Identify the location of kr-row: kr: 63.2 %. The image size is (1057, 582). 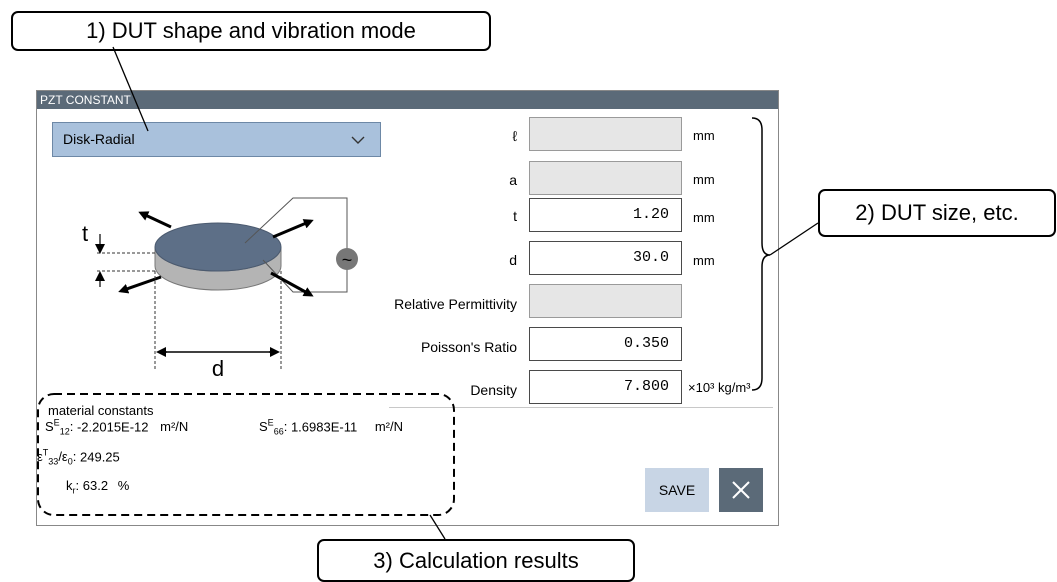
(97, 487).